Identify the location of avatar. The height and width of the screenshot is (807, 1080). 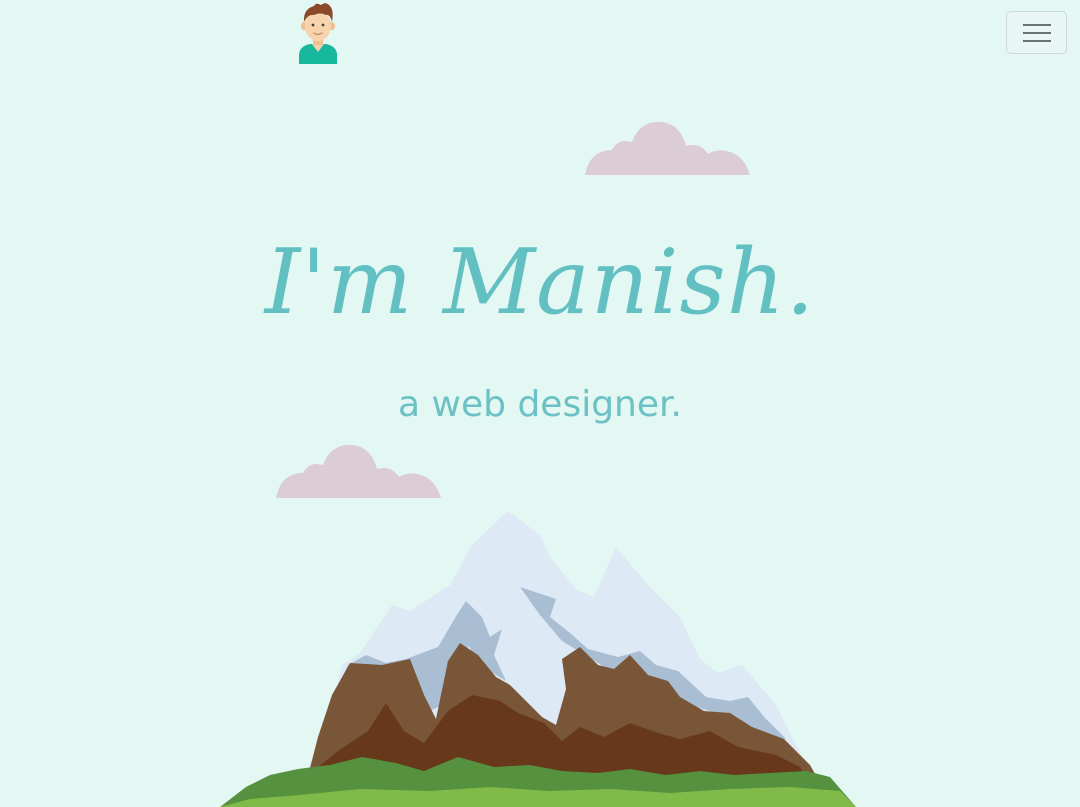
(318, 33).